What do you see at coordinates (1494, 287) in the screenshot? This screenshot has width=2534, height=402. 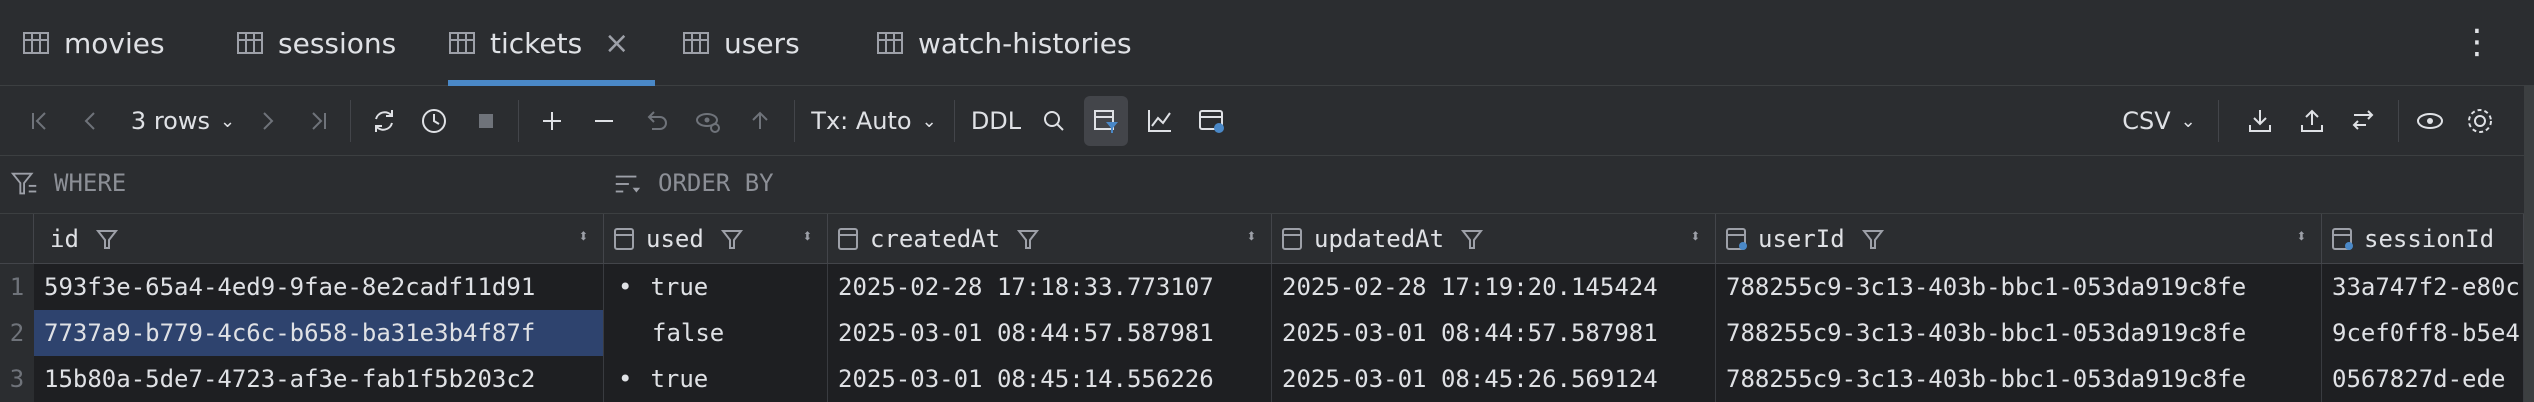 I see `cell-updatedat: 2025-02-28 17:19:20.145424` at bounding box center [1494, 287].